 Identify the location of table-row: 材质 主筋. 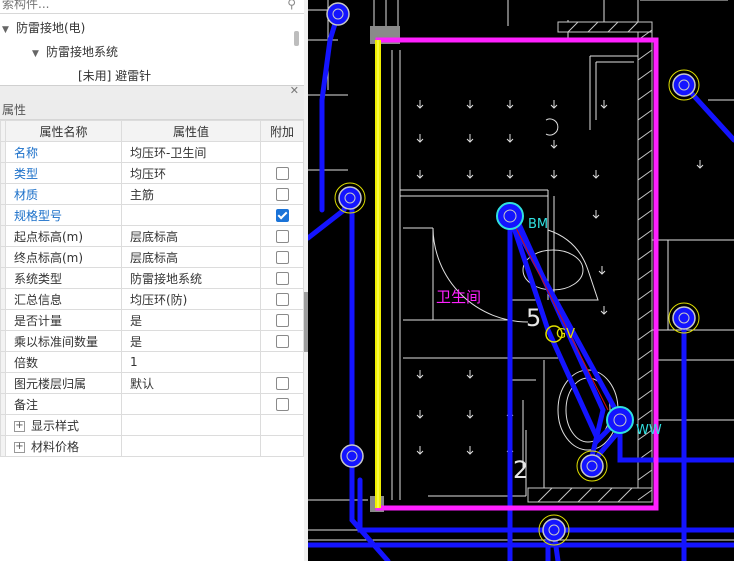
(152, 194).